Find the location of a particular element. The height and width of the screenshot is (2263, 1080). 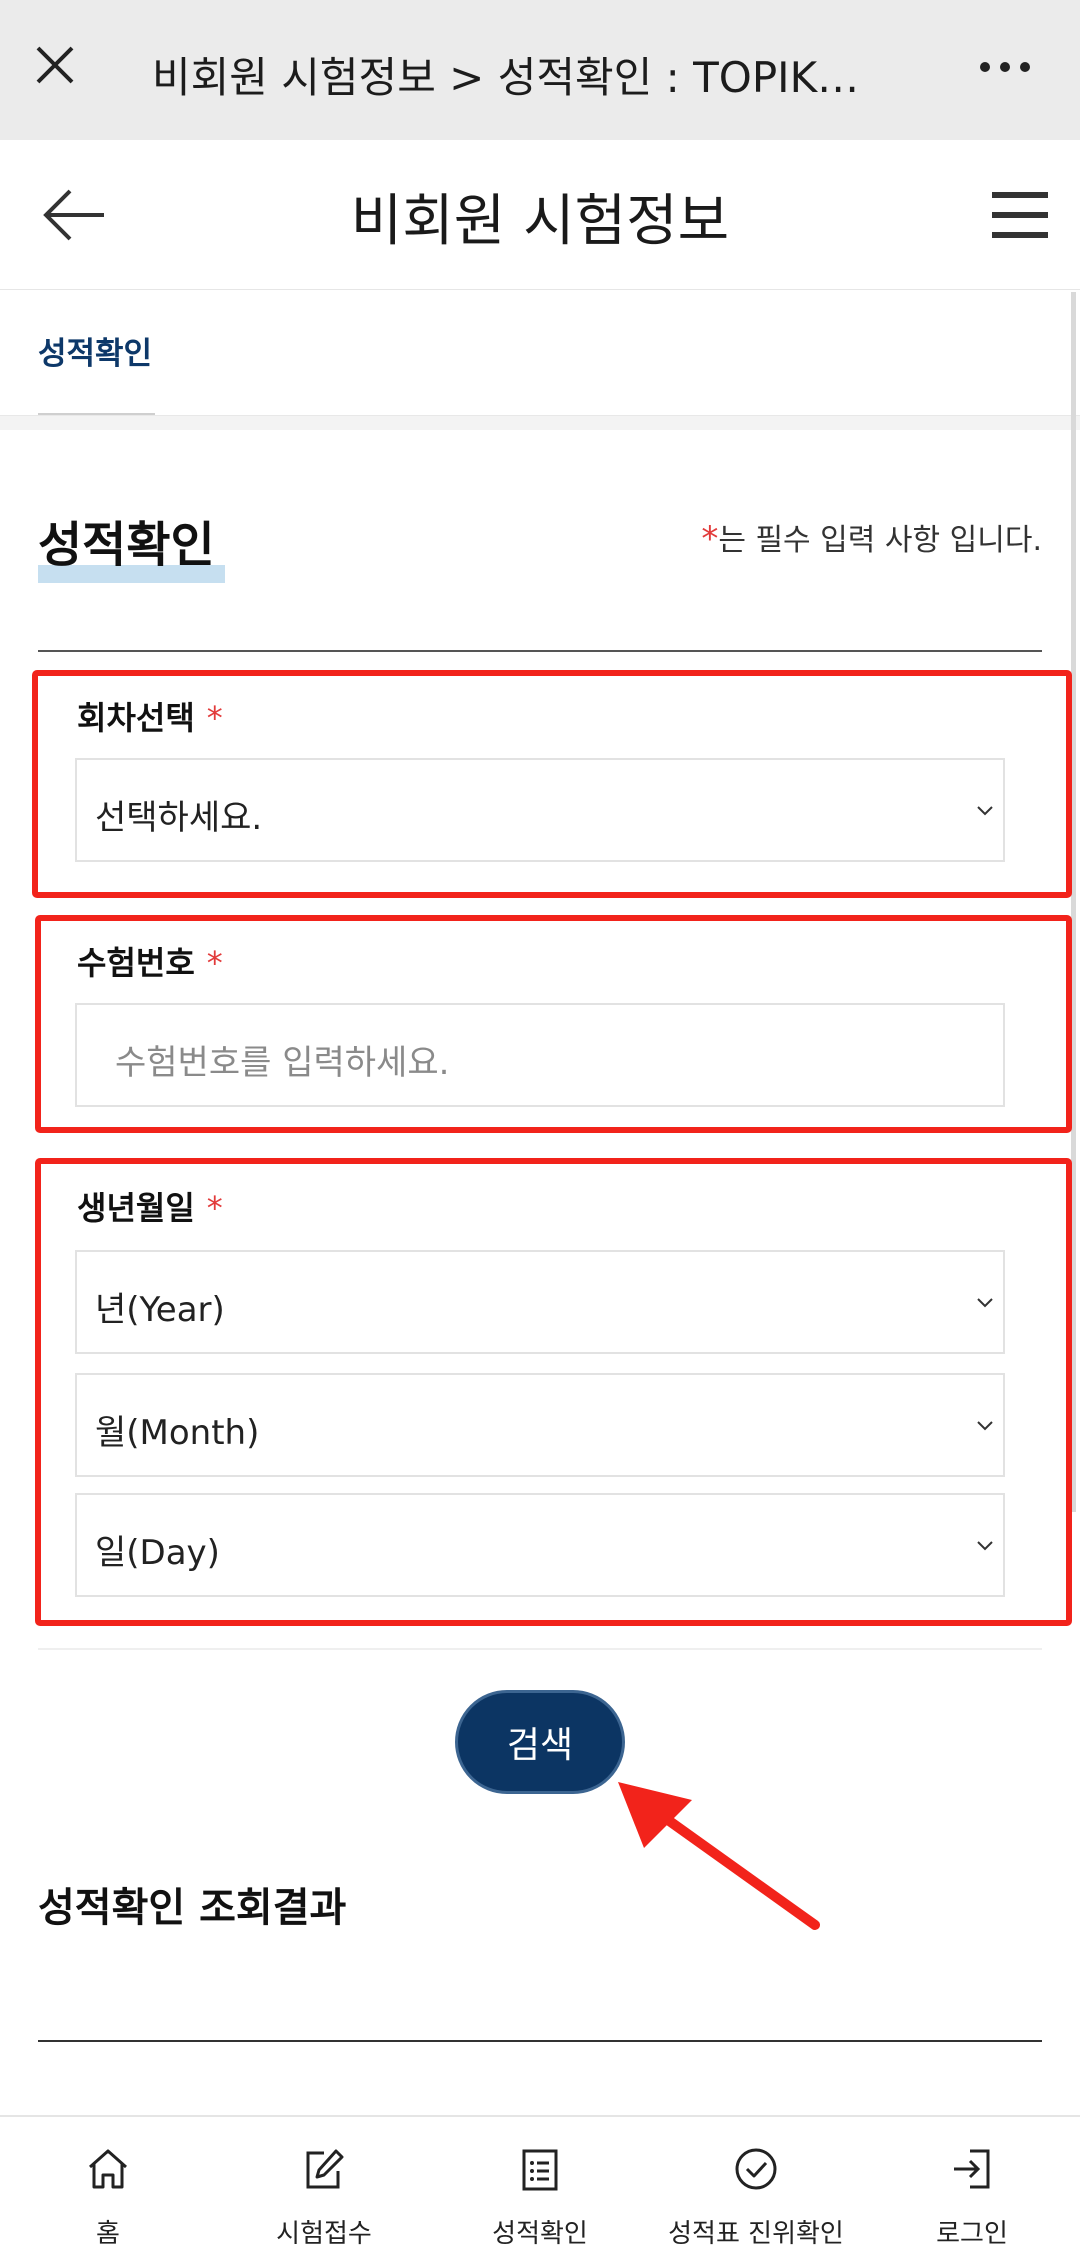

exam-number-label-text: 수험번호 is located at coordinates (136, 963).